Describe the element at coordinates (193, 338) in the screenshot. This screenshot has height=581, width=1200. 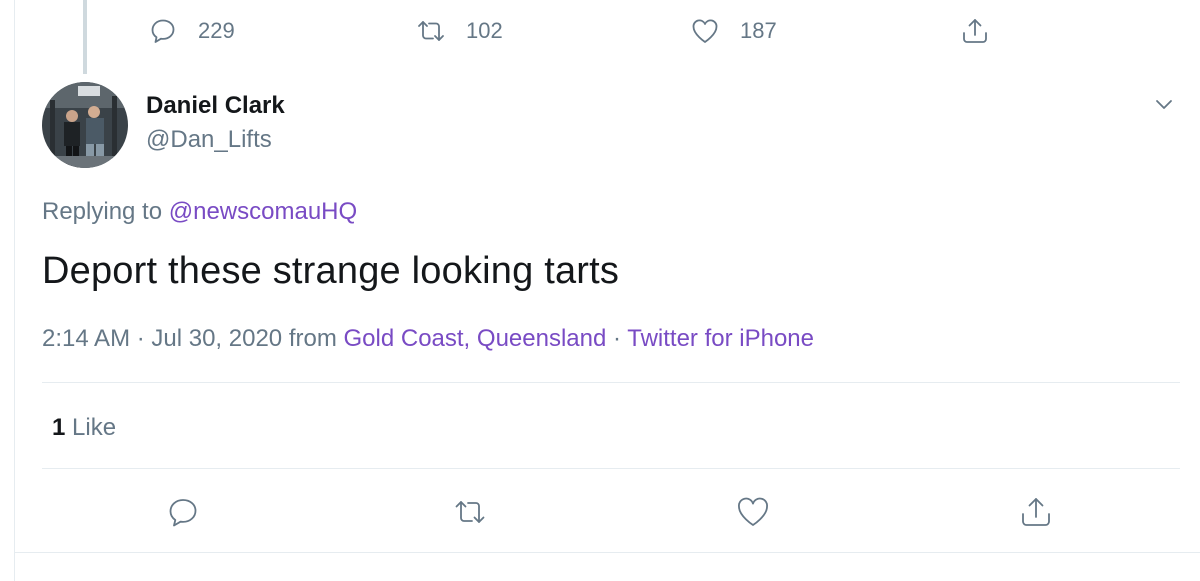
I see `tweet-timestamp: 2:14 AM · Jul 30, 2020 from` at that location.